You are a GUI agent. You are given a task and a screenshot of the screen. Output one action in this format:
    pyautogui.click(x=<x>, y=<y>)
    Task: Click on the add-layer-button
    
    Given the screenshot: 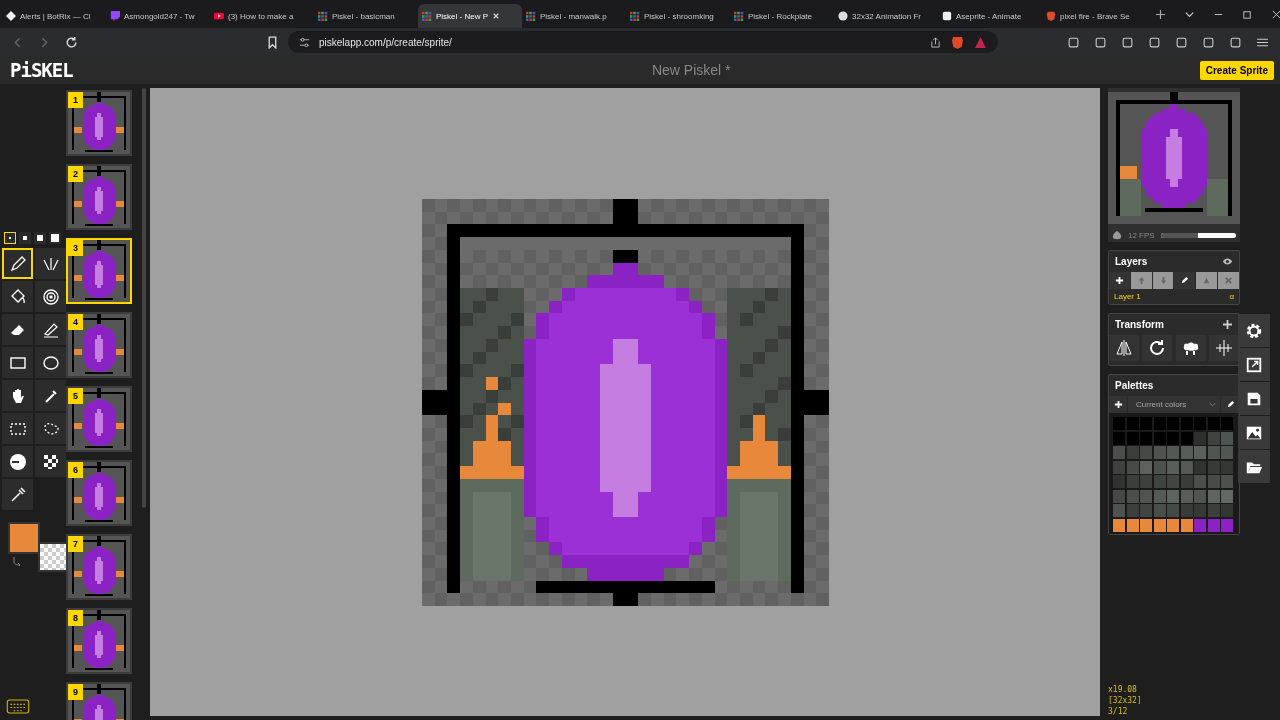 What is the action you would take?
    pyautogui.click(x=1119, y=280)
    